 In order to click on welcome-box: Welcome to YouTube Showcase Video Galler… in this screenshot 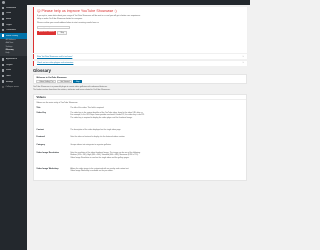, I will do `click(140, 78)`.